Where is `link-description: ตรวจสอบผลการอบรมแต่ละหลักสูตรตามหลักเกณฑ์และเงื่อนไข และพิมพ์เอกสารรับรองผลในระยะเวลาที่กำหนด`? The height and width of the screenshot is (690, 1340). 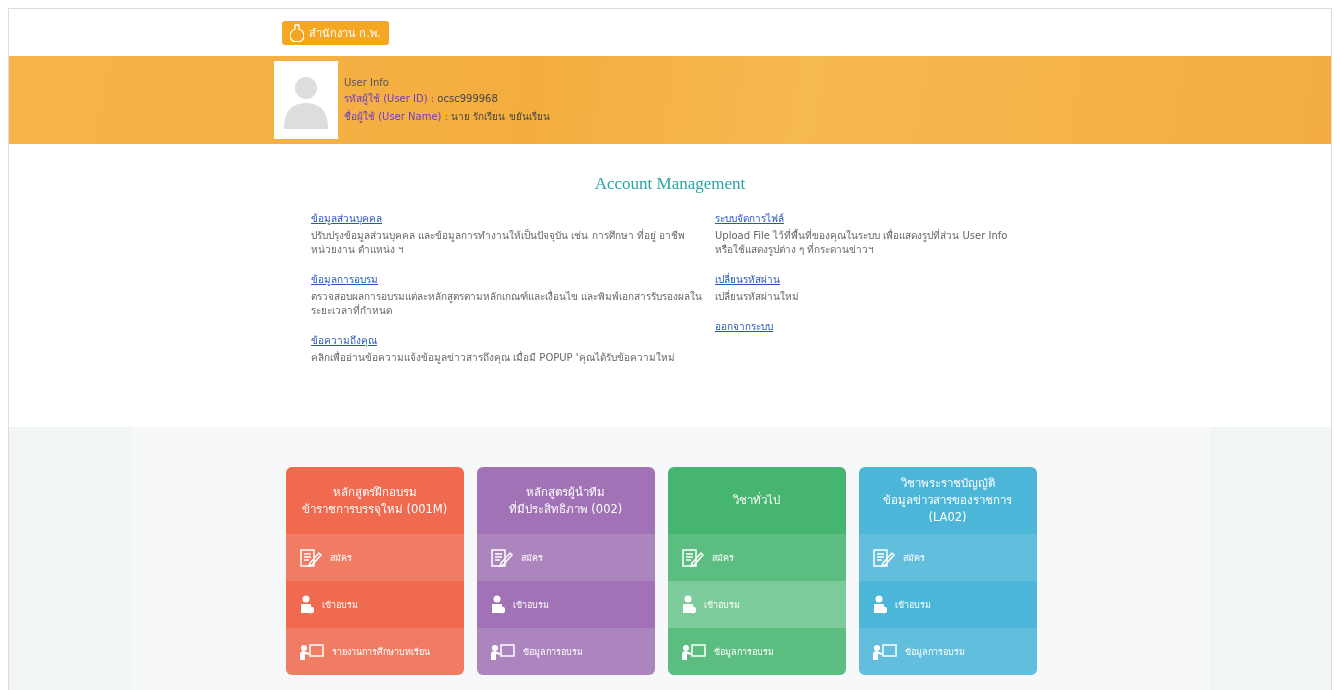 link-description: ตรวจสอบผลการอบรมแต่ละหลักสูตรตามหลักเกณฑ์และเงื่อนไข และพิมพ์เอกสารรับรองผลในระยะเวลาที่กำหนด is located at coordinates (507, 304).